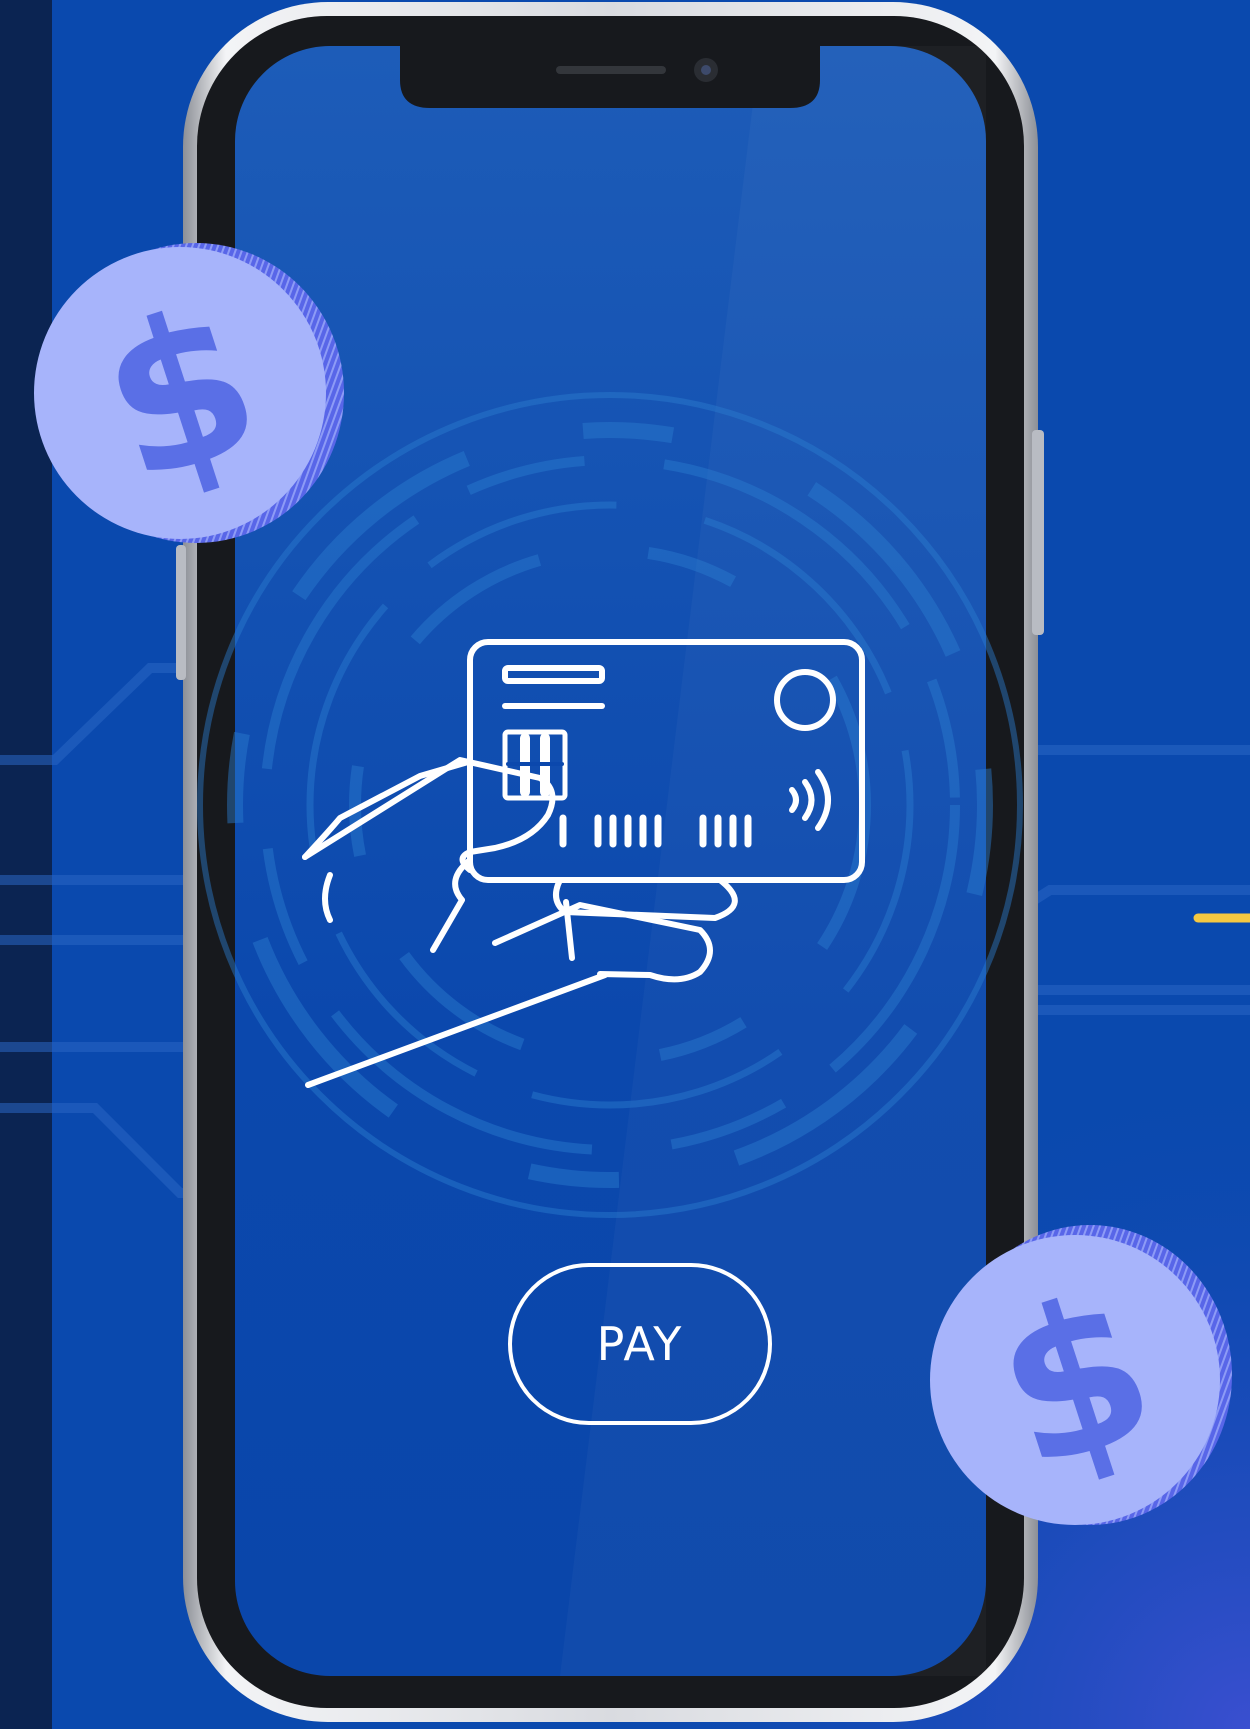  What do you see at coordinates (189, 393) in the screenshot?
I see `dollar-coin-icon: $` at bounding box center [189, 393].